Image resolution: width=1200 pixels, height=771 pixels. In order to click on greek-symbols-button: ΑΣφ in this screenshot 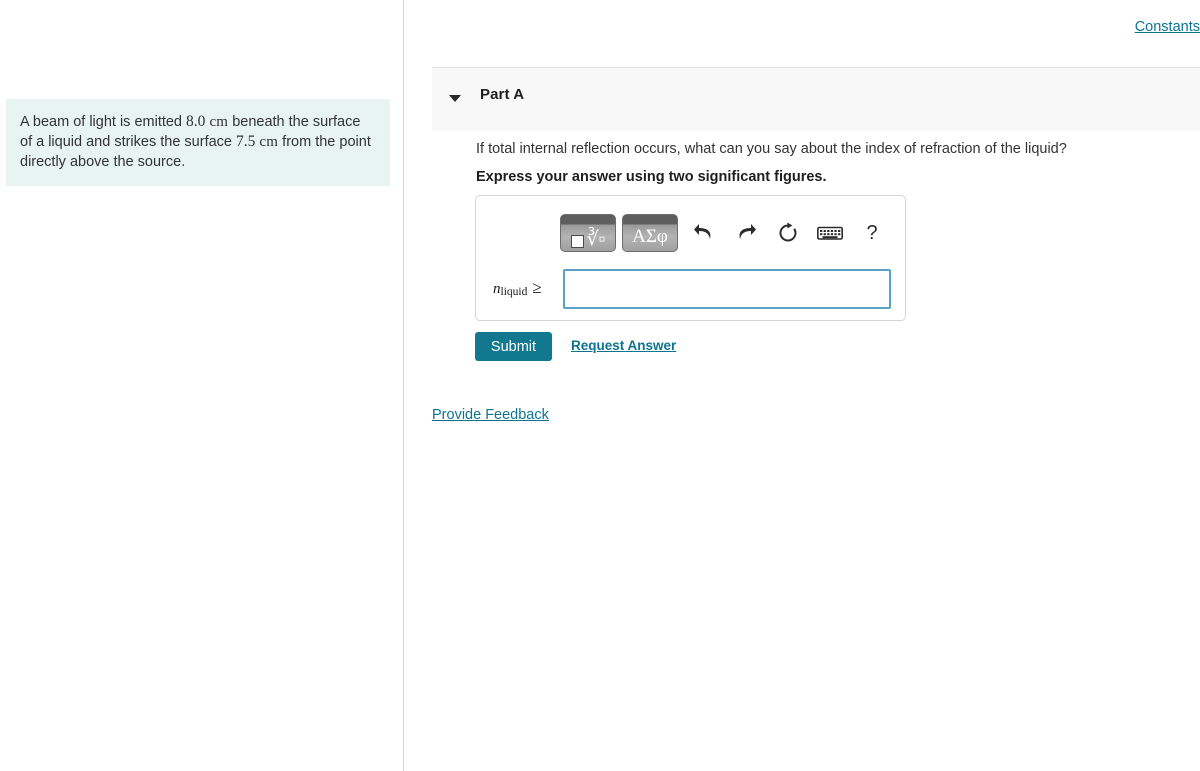, I will do `click(650, 233)`.